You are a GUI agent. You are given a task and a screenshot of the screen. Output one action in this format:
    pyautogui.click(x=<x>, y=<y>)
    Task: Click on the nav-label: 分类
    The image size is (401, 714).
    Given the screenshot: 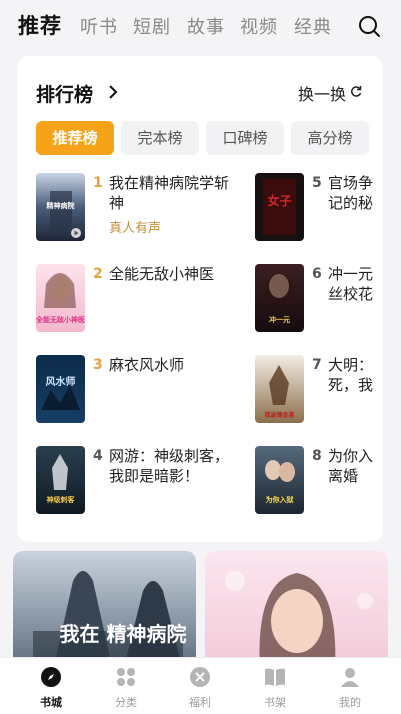 What is the action you would take?
    pyautogui.click(x=126, y=702)
    